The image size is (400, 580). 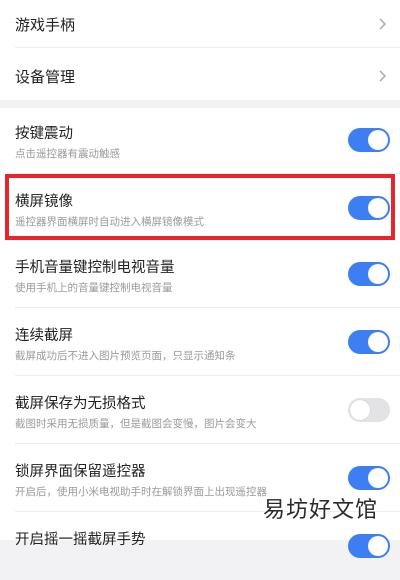 What do you see at coordinates (109, 222) in the screenshot?
I see `setting-subtitle: 遥控器界面横屏时自动进入横屏镜像模式` at bounding box center [109, 222].